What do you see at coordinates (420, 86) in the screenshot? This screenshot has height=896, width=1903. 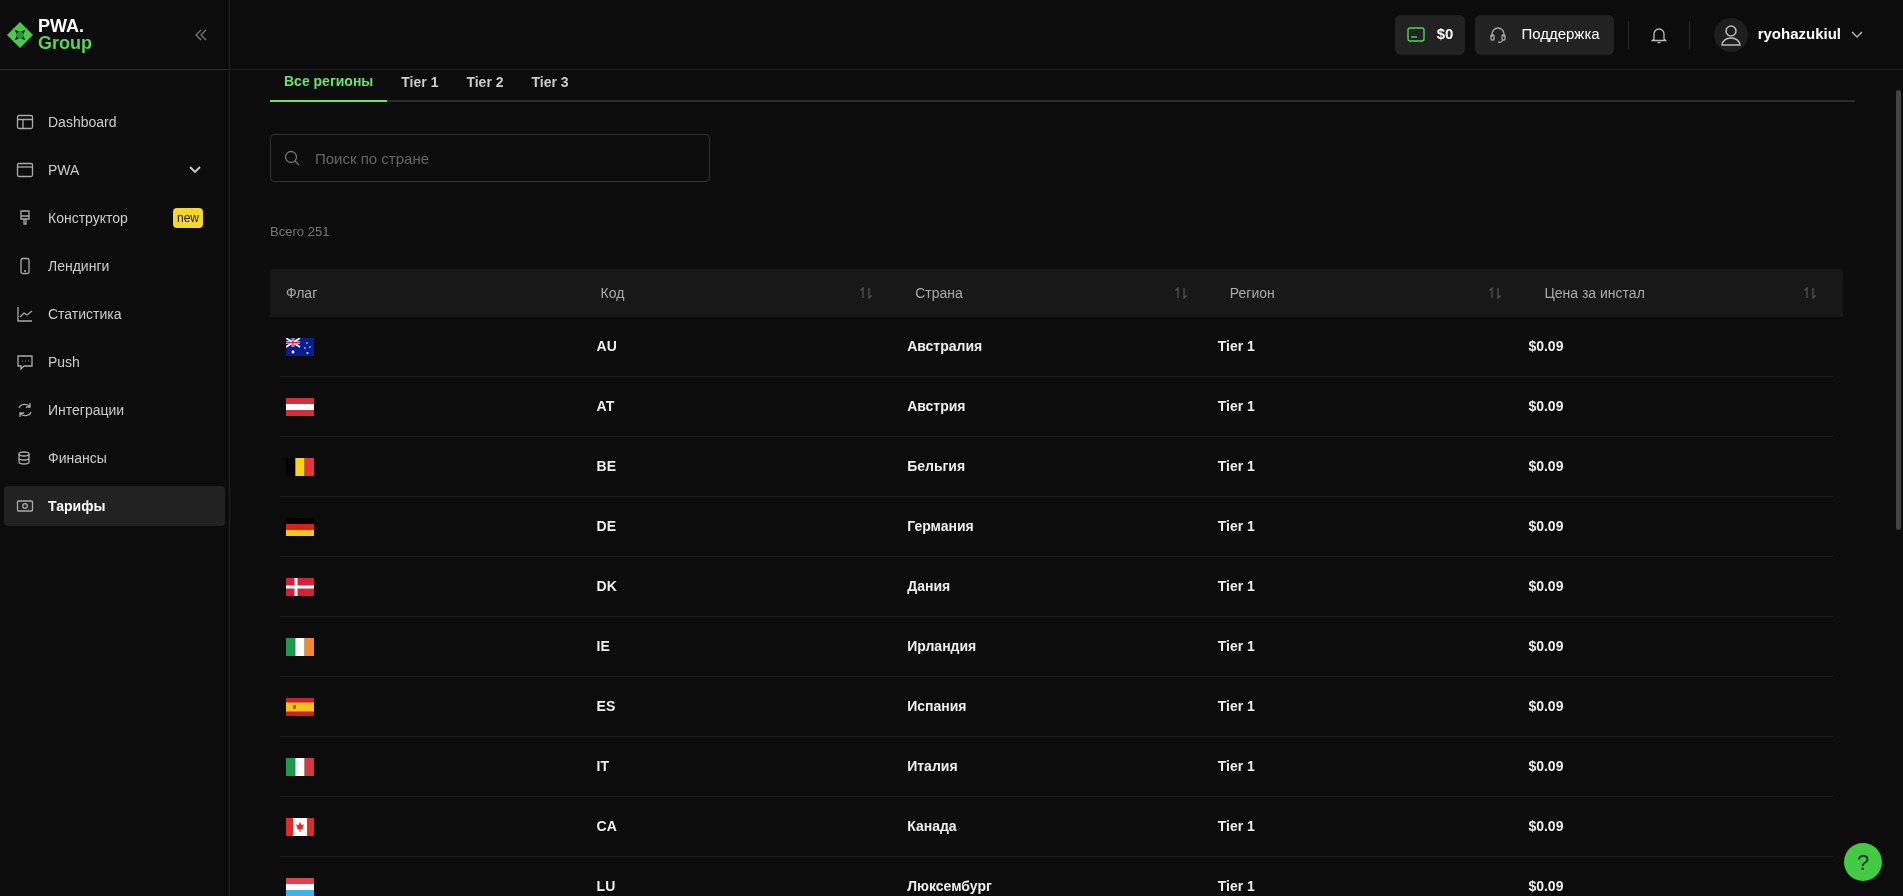 I see `tab: Tier 1` at bounding box center [420, 86].